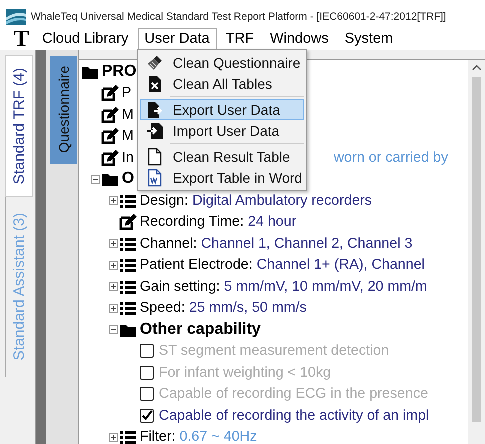  What do you see at coordinates (240, 39) in the screenshot?
I see `menu-item: TRF` at bounding box center [240, 39].